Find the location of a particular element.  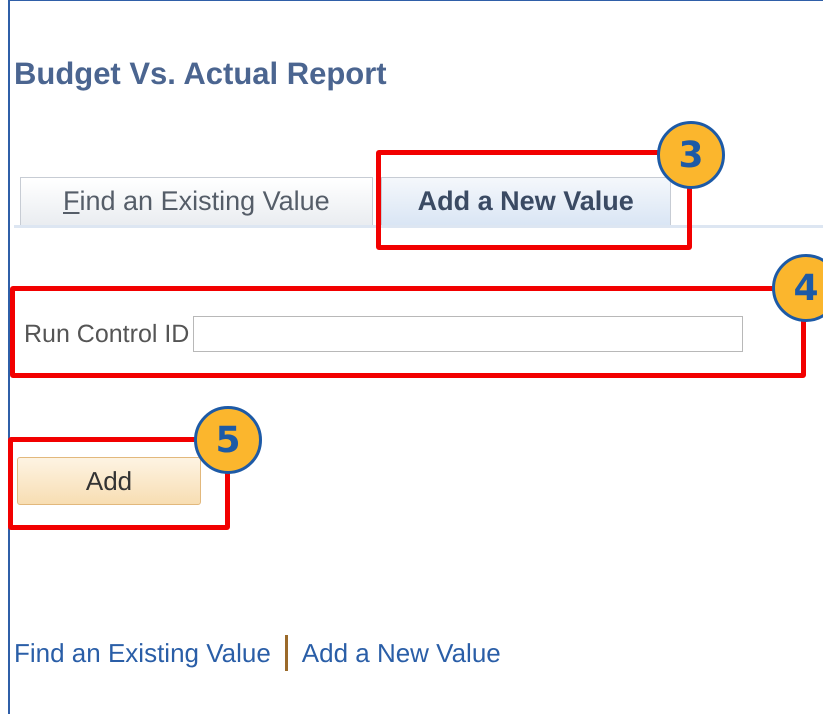

step-badge: 4 is located at coordinates (797, 288).